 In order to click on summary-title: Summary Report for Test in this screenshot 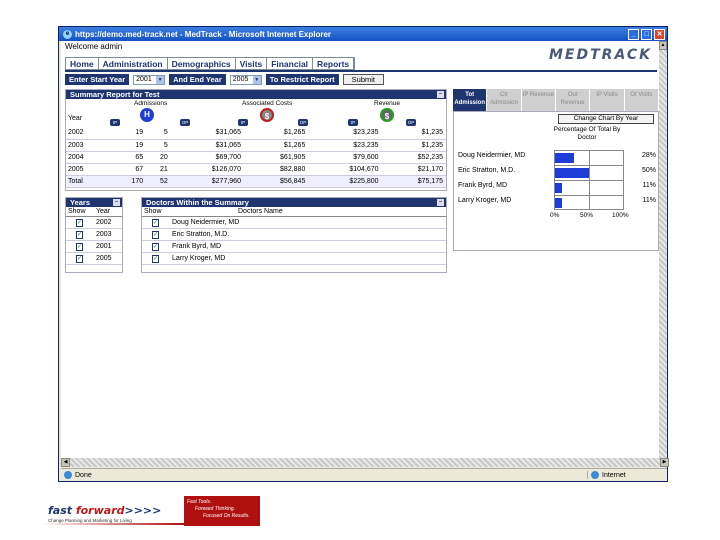, I will do `click(115, 94)`.